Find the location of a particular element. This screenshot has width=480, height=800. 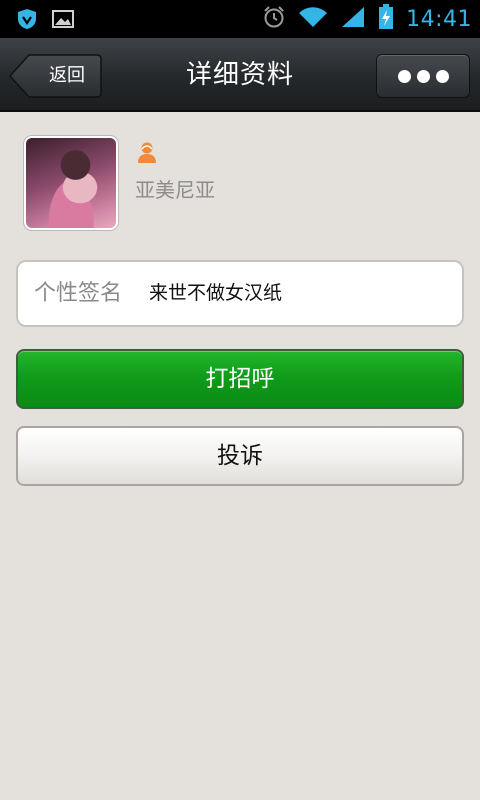

image-notification-icon is located at coordinates (63, 21).